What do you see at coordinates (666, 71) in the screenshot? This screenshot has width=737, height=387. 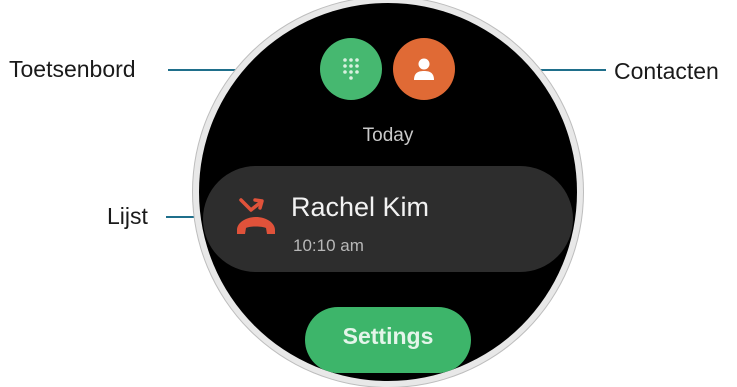 I see `callout-label-contacts: Contacten` at bounding box center [666, 71].